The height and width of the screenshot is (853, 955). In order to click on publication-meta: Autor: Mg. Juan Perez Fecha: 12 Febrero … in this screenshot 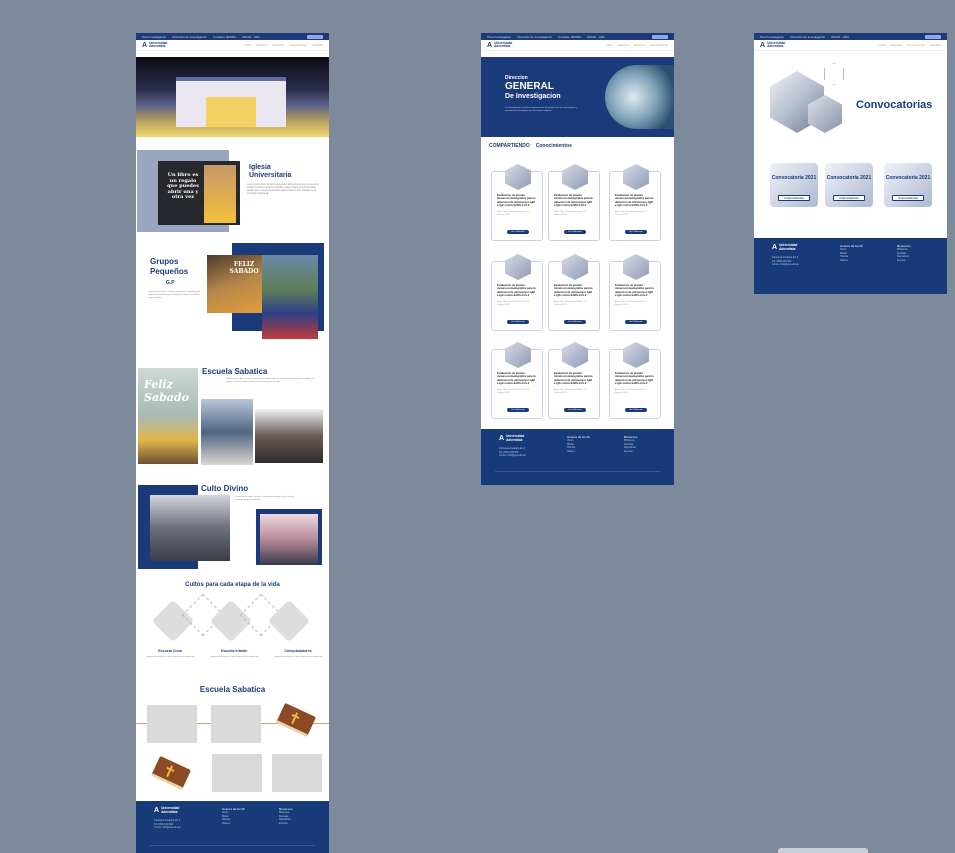, I will do `click(631, 213)`.